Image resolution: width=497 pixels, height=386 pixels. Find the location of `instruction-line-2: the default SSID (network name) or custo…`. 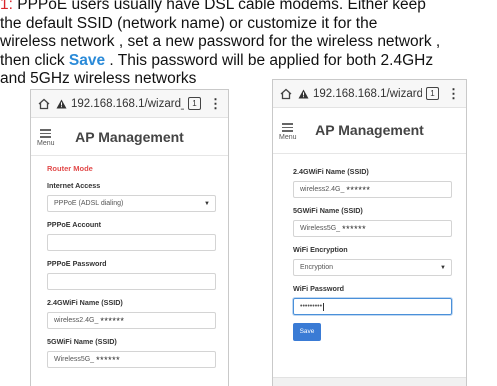

instruction-line-2: the default SSID (network name) or custo… is located at coordinates (189, 23).